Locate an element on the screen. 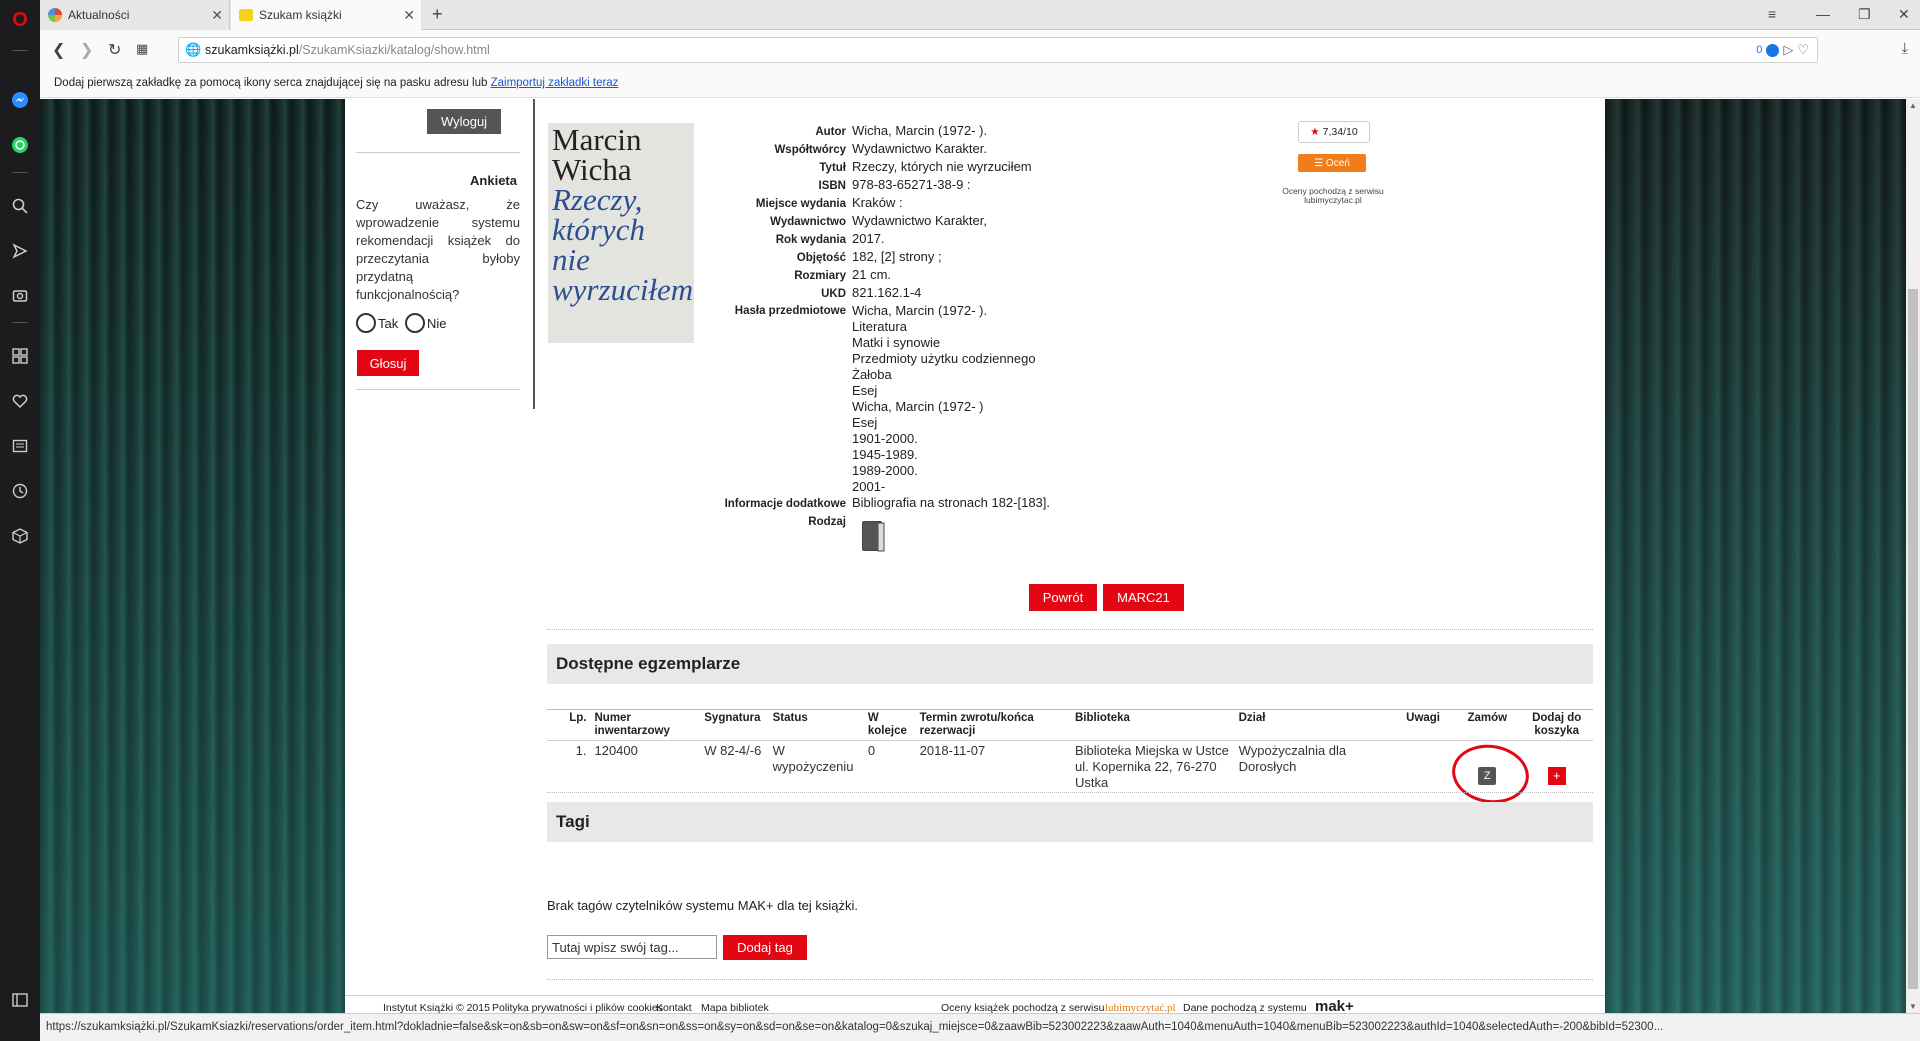 The width and height of the screenshot is (1920, 1041). add-tag-button: Dodaj tag is located at coordinates (765, 947).